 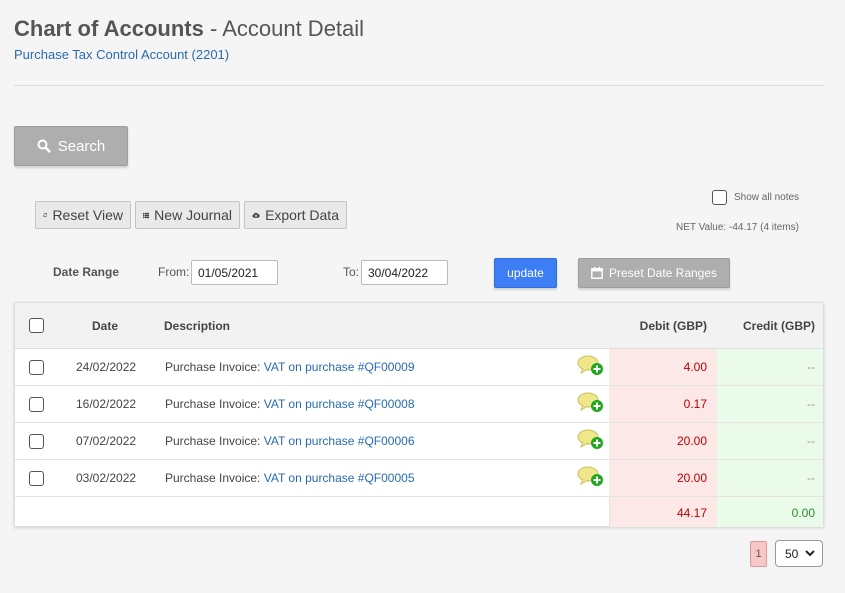 I want to click on page-size-value: 50, so click(x=792, y=553).